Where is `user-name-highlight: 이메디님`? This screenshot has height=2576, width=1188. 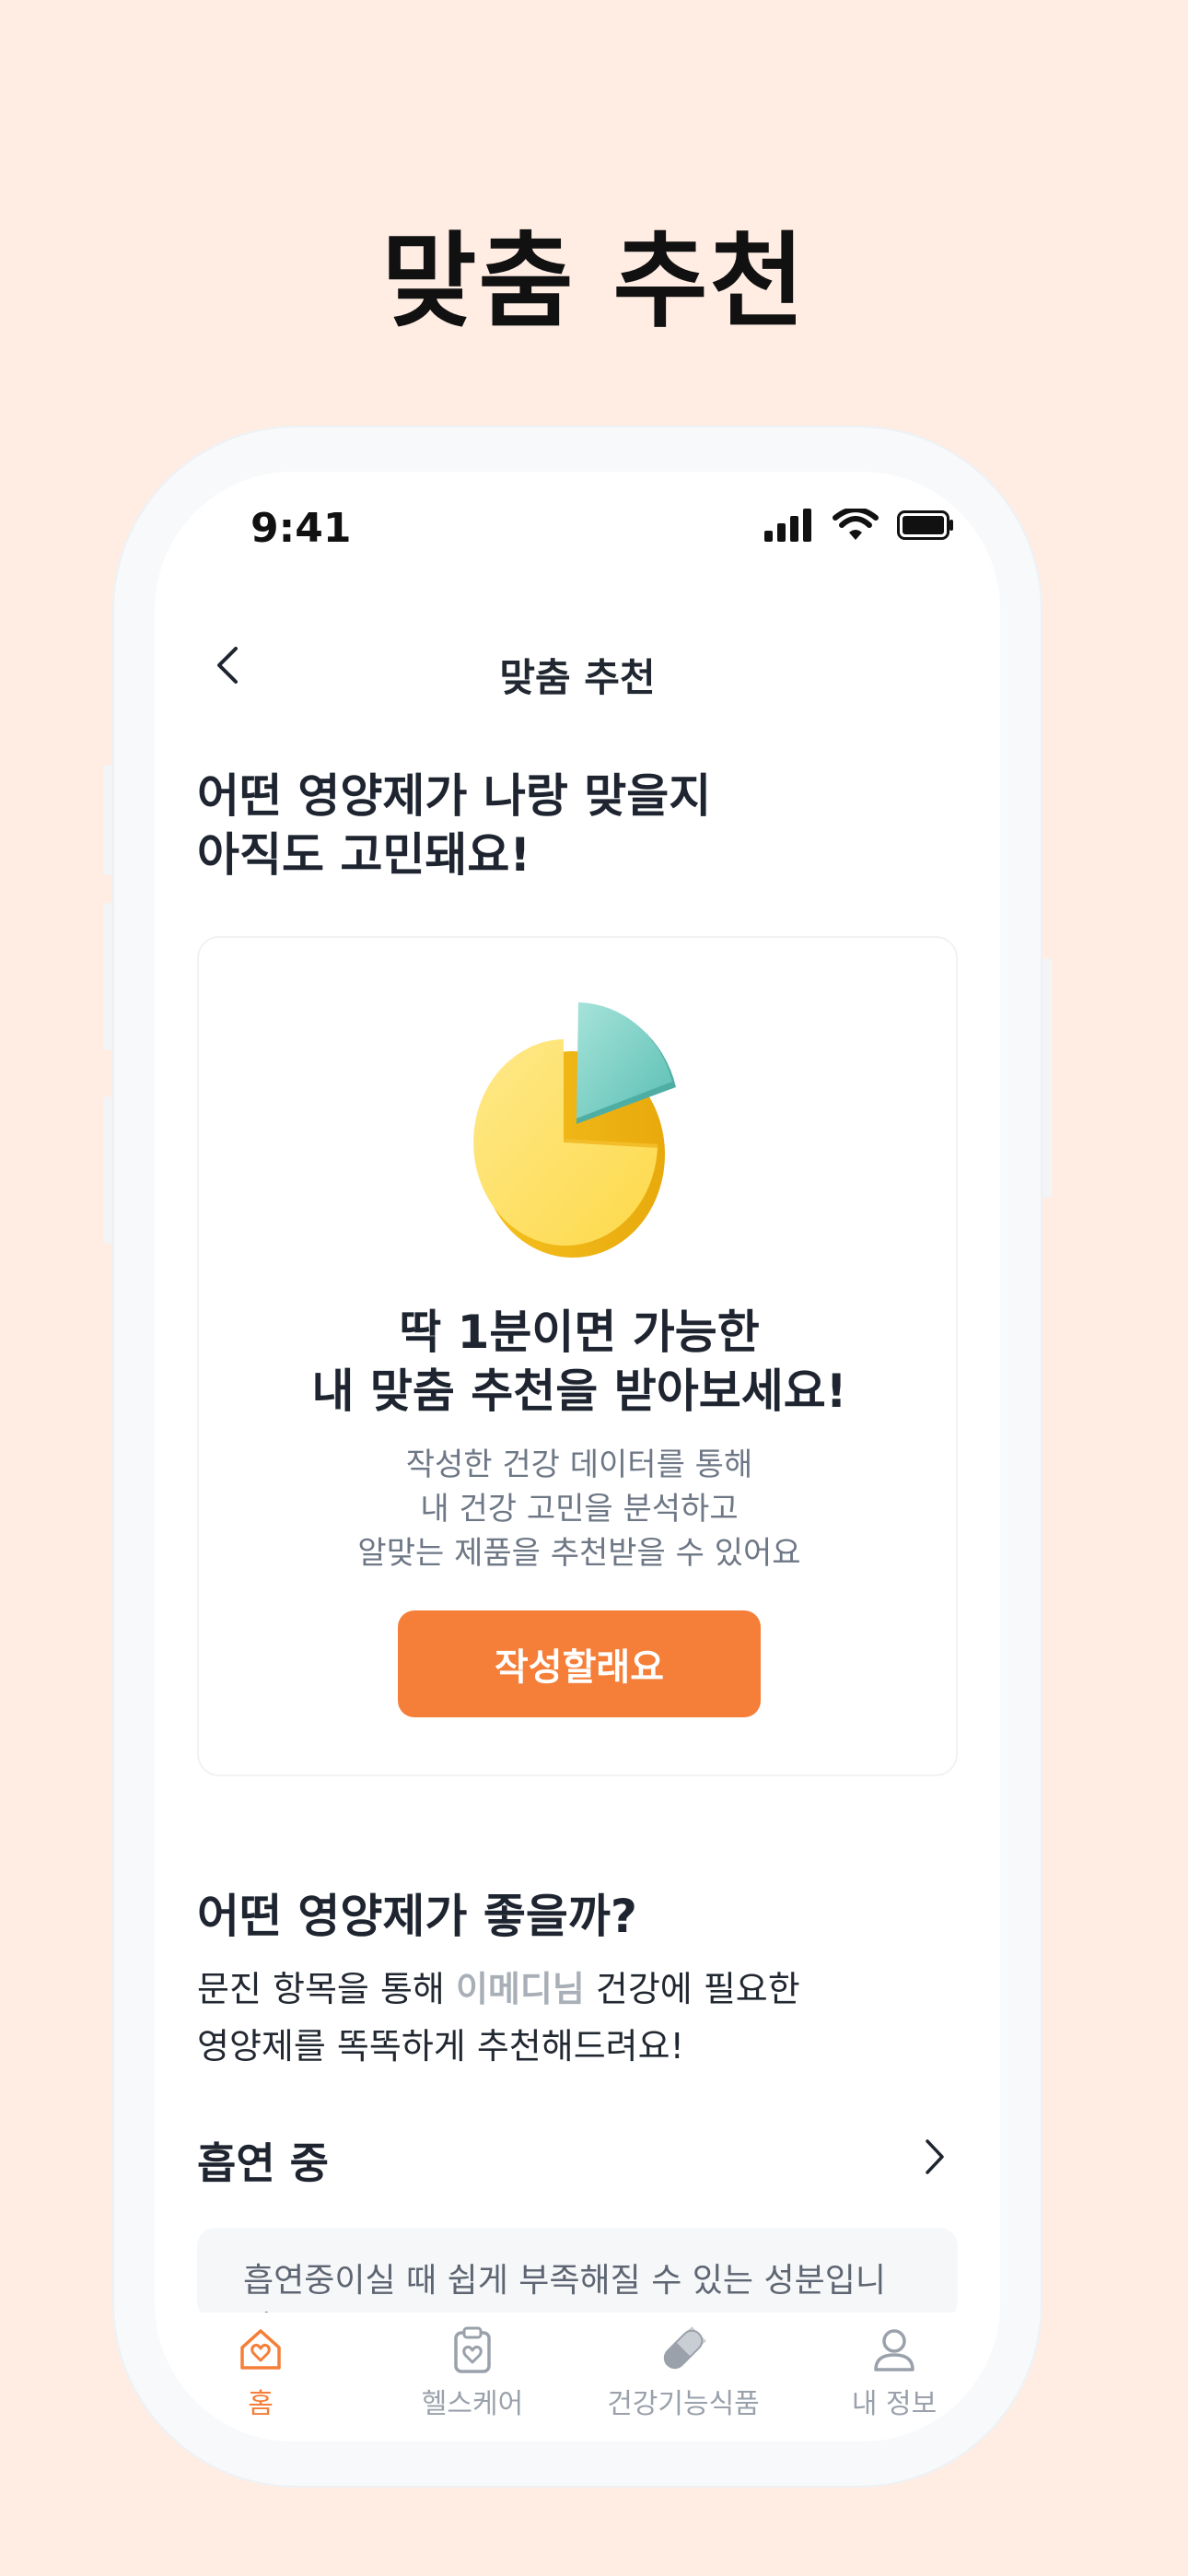
user-name-highlight: 이메디님 is located at coordinates (520, 1989).